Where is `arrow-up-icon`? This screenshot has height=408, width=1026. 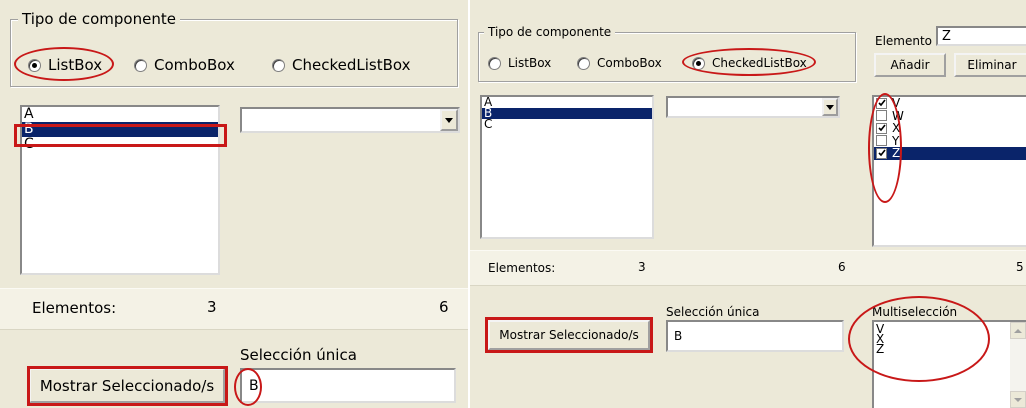
arrow-up-icon is located at coordinates (1018, 330).